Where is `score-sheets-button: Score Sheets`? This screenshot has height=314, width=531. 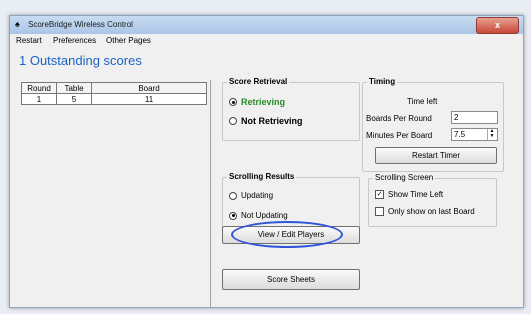
score-sheets-button: Score Sheets is located at coordinates (291, 279).